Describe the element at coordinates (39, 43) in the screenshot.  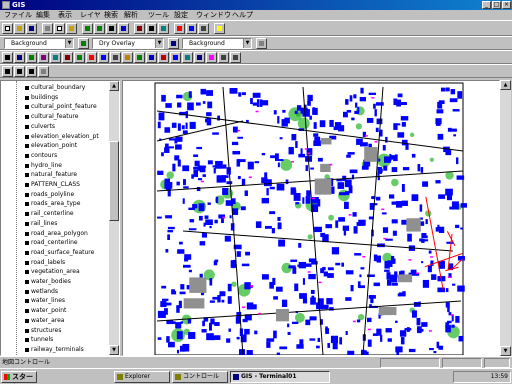
I see `background-combo: Background ▼` at that location.